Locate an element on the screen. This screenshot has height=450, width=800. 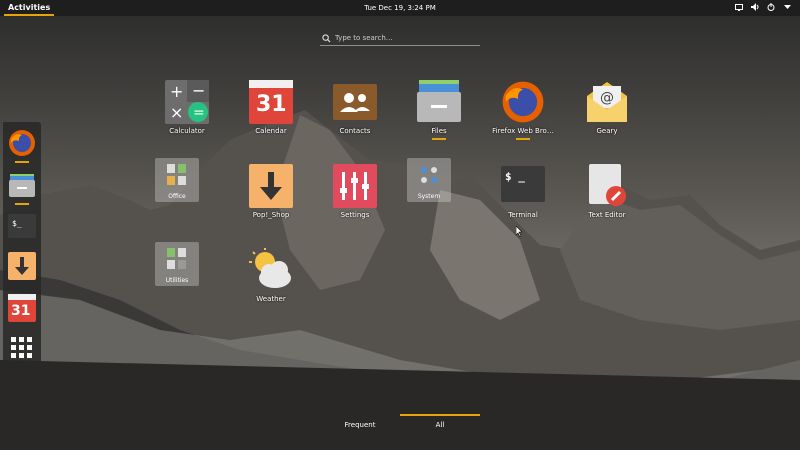
app-geary: @ Geary is located at coordinates (607, 115).